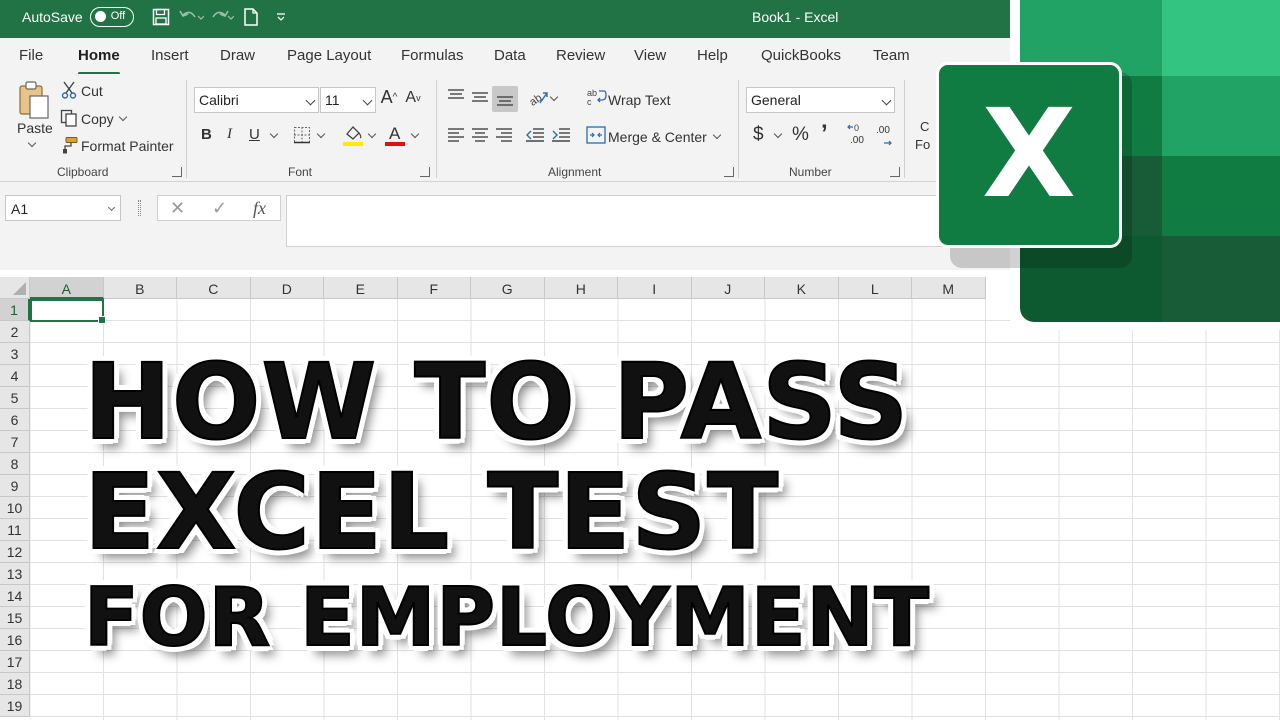 This screenshot has width=1280, height=720. What do you see at coordinates (69, 145) in the screenshot?
I see `format-painter-icon` at bounding box center [69, 145].